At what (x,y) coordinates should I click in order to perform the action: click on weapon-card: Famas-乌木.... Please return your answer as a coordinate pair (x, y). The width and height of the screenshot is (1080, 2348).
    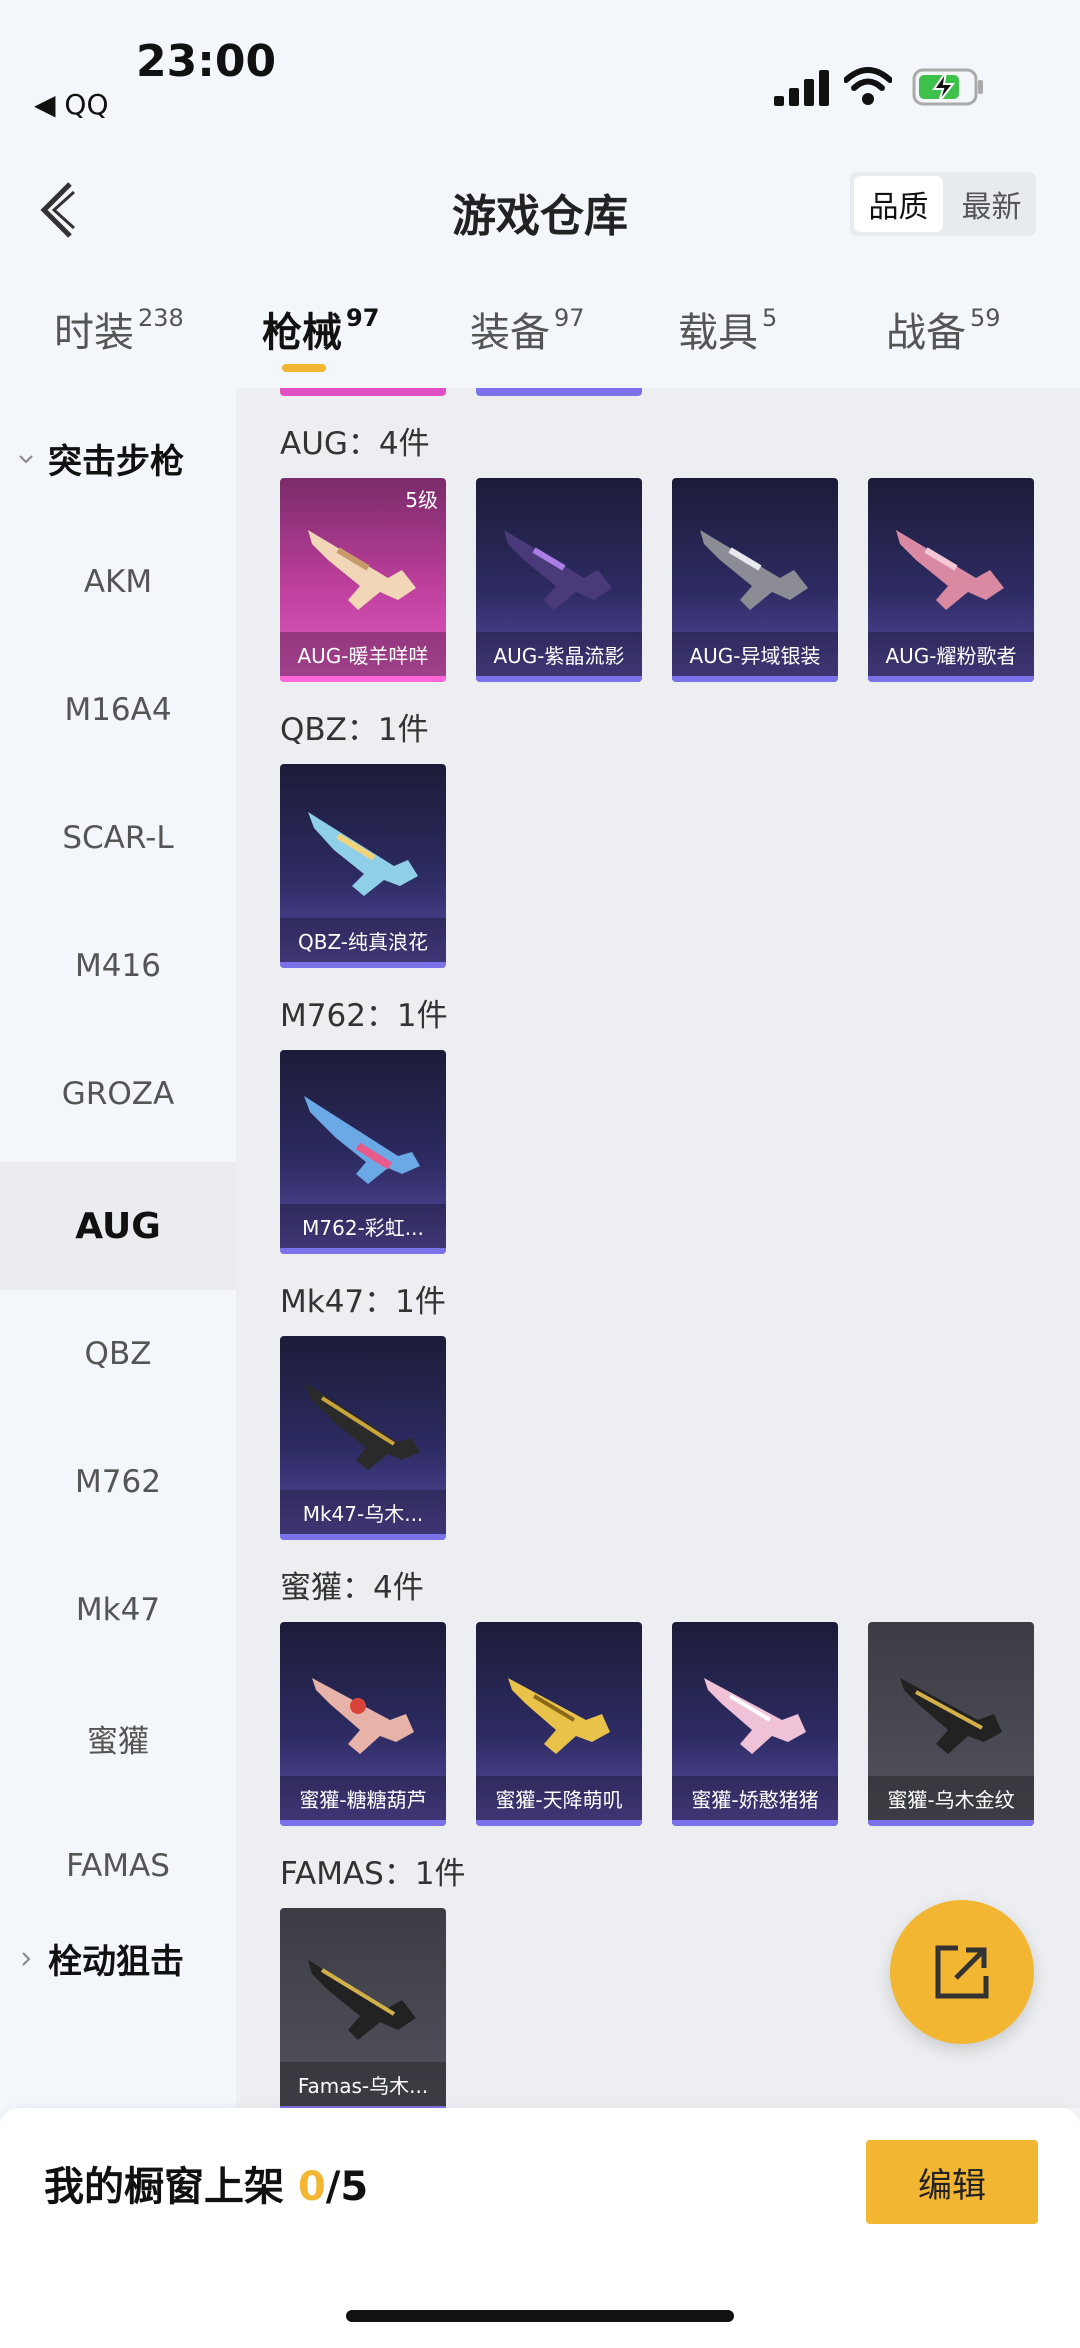
    Looking at the image, I should click on (363, 2008).